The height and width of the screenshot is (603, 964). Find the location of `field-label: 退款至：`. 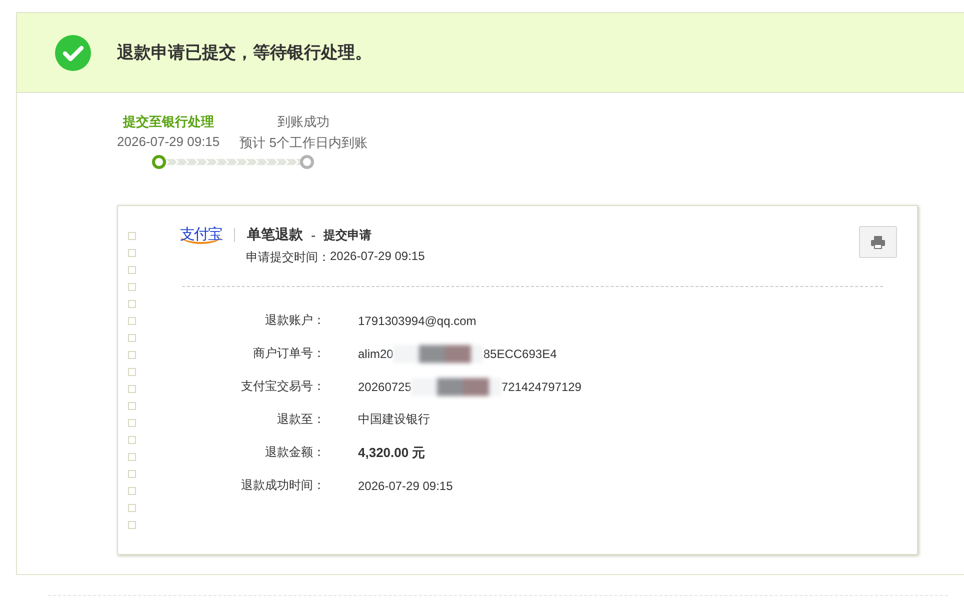

field-label: 退款至： is located at coordinates (300, 419).